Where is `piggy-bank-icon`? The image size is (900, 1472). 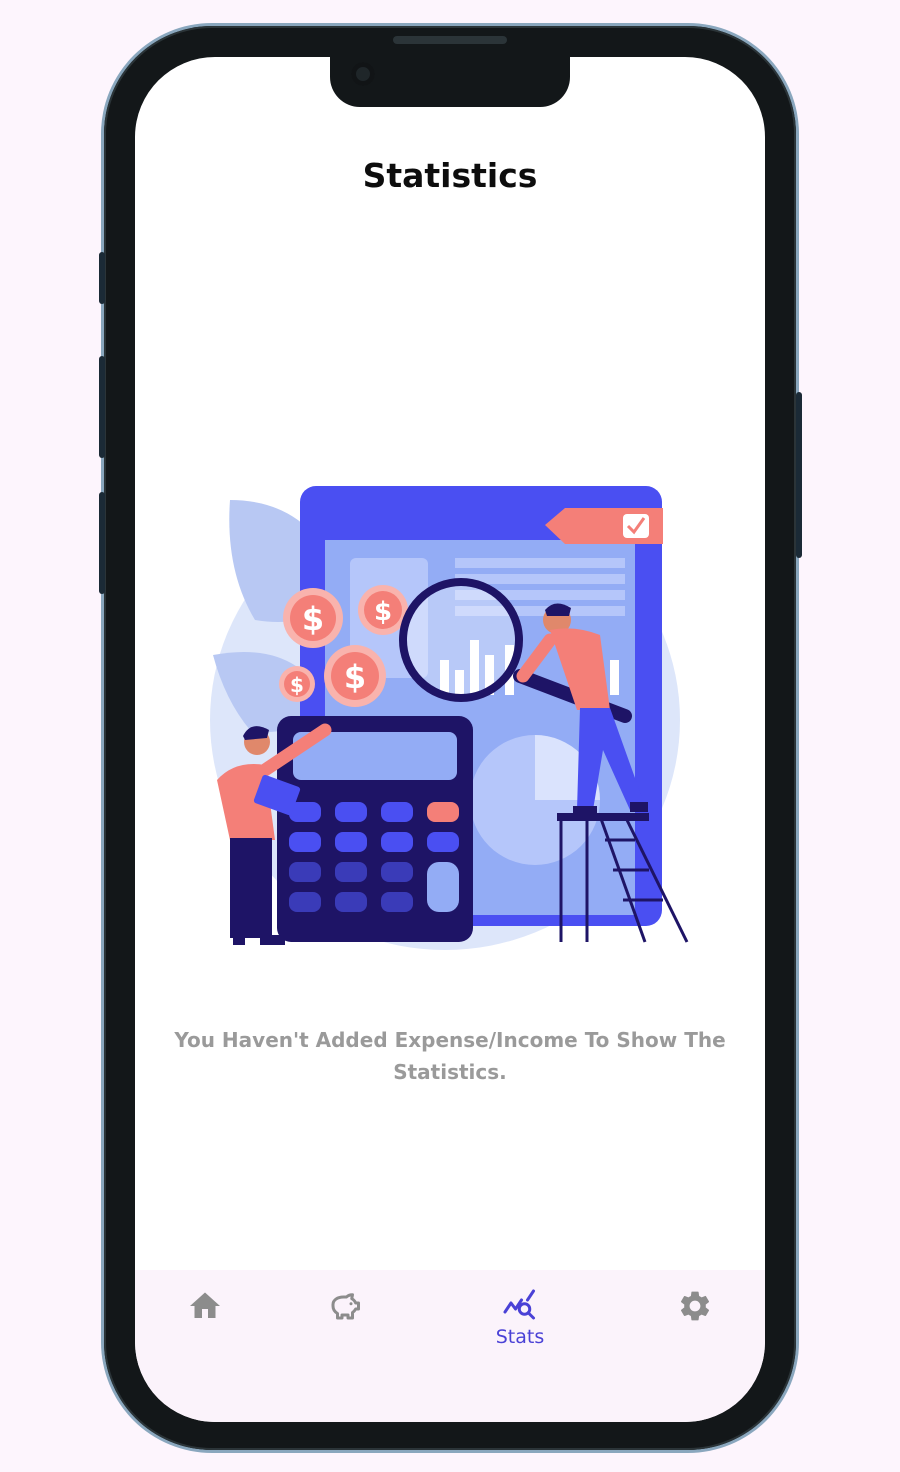 piggy-bank-icon is located at coordinates (345, 1306).